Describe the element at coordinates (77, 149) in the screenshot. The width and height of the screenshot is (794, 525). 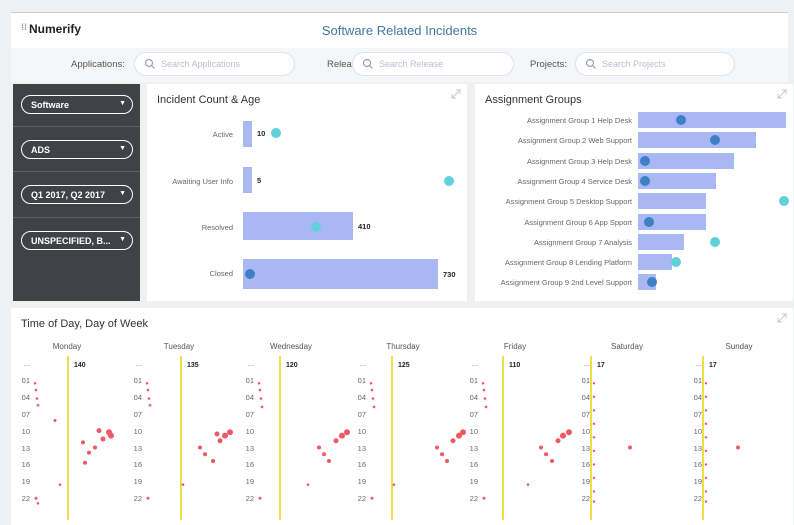
I see `group-dropdown: ADS ▼` at that location.